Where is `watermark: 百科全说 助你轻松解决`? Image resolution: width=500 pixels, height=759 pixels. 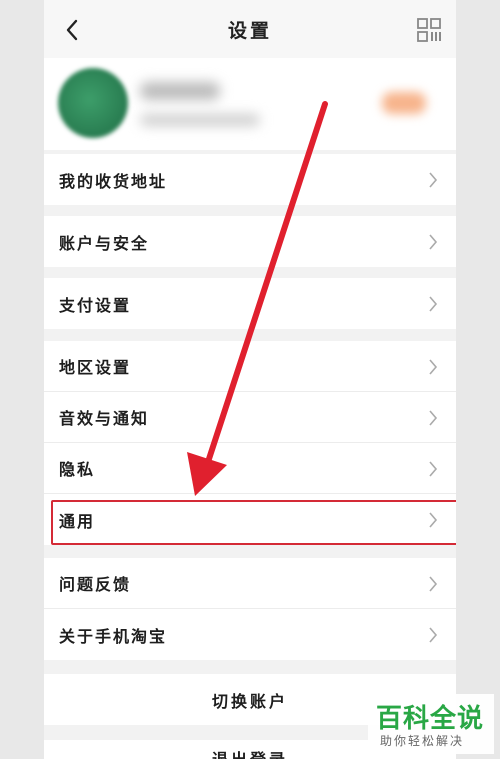
watermark: 百科全说 助你轻松解决 is located at coordinates (431, 724).